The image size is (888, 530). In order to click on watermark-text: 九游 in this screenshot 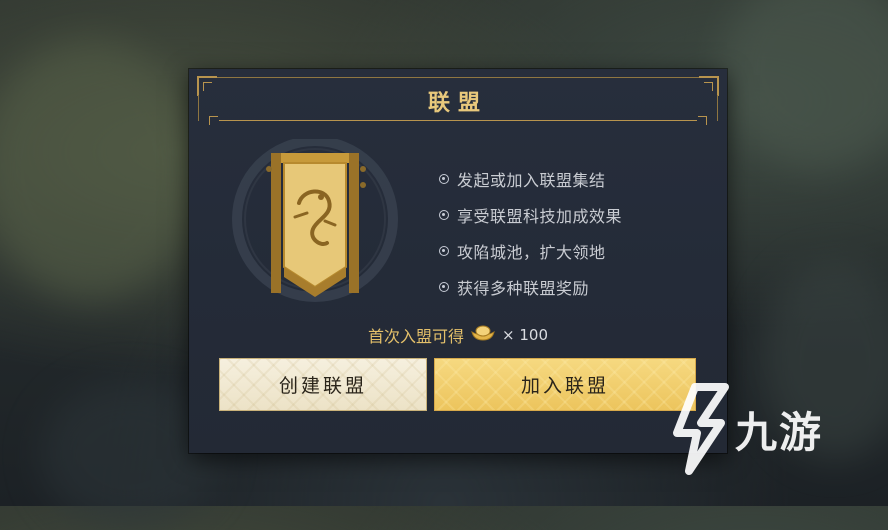, I will do `click(779, 432)`.